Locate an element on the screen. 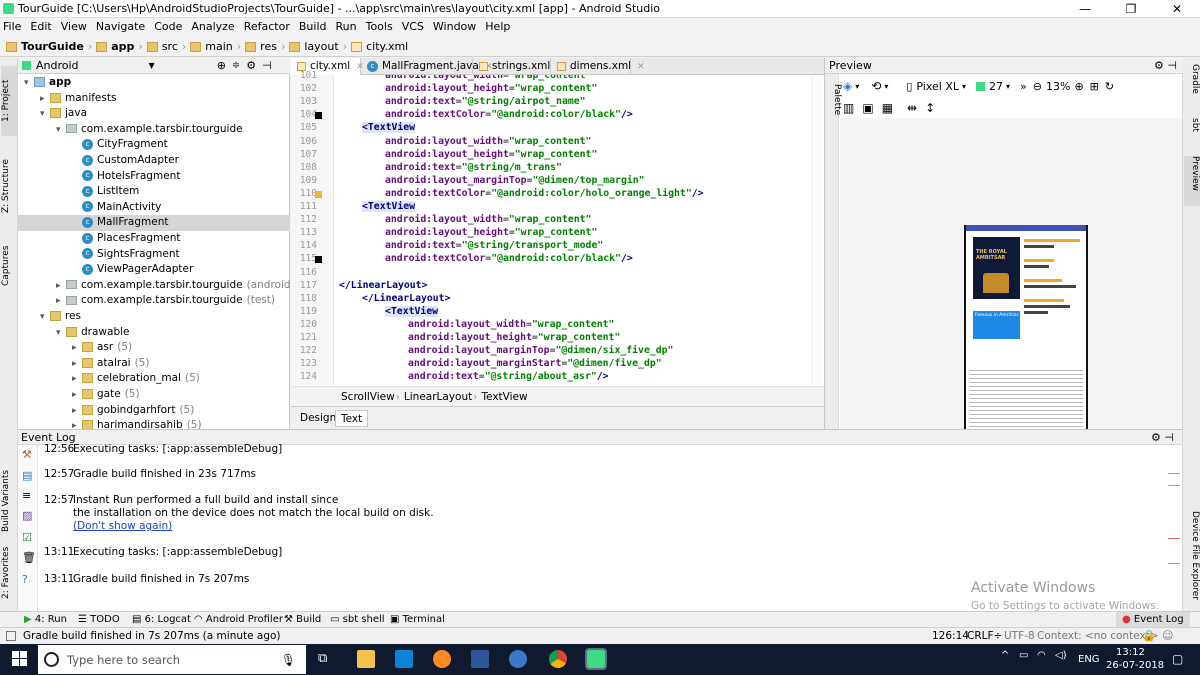 The image size is (1200, 675). tree-item: c MainActivity is located at coordinates (154, 208).